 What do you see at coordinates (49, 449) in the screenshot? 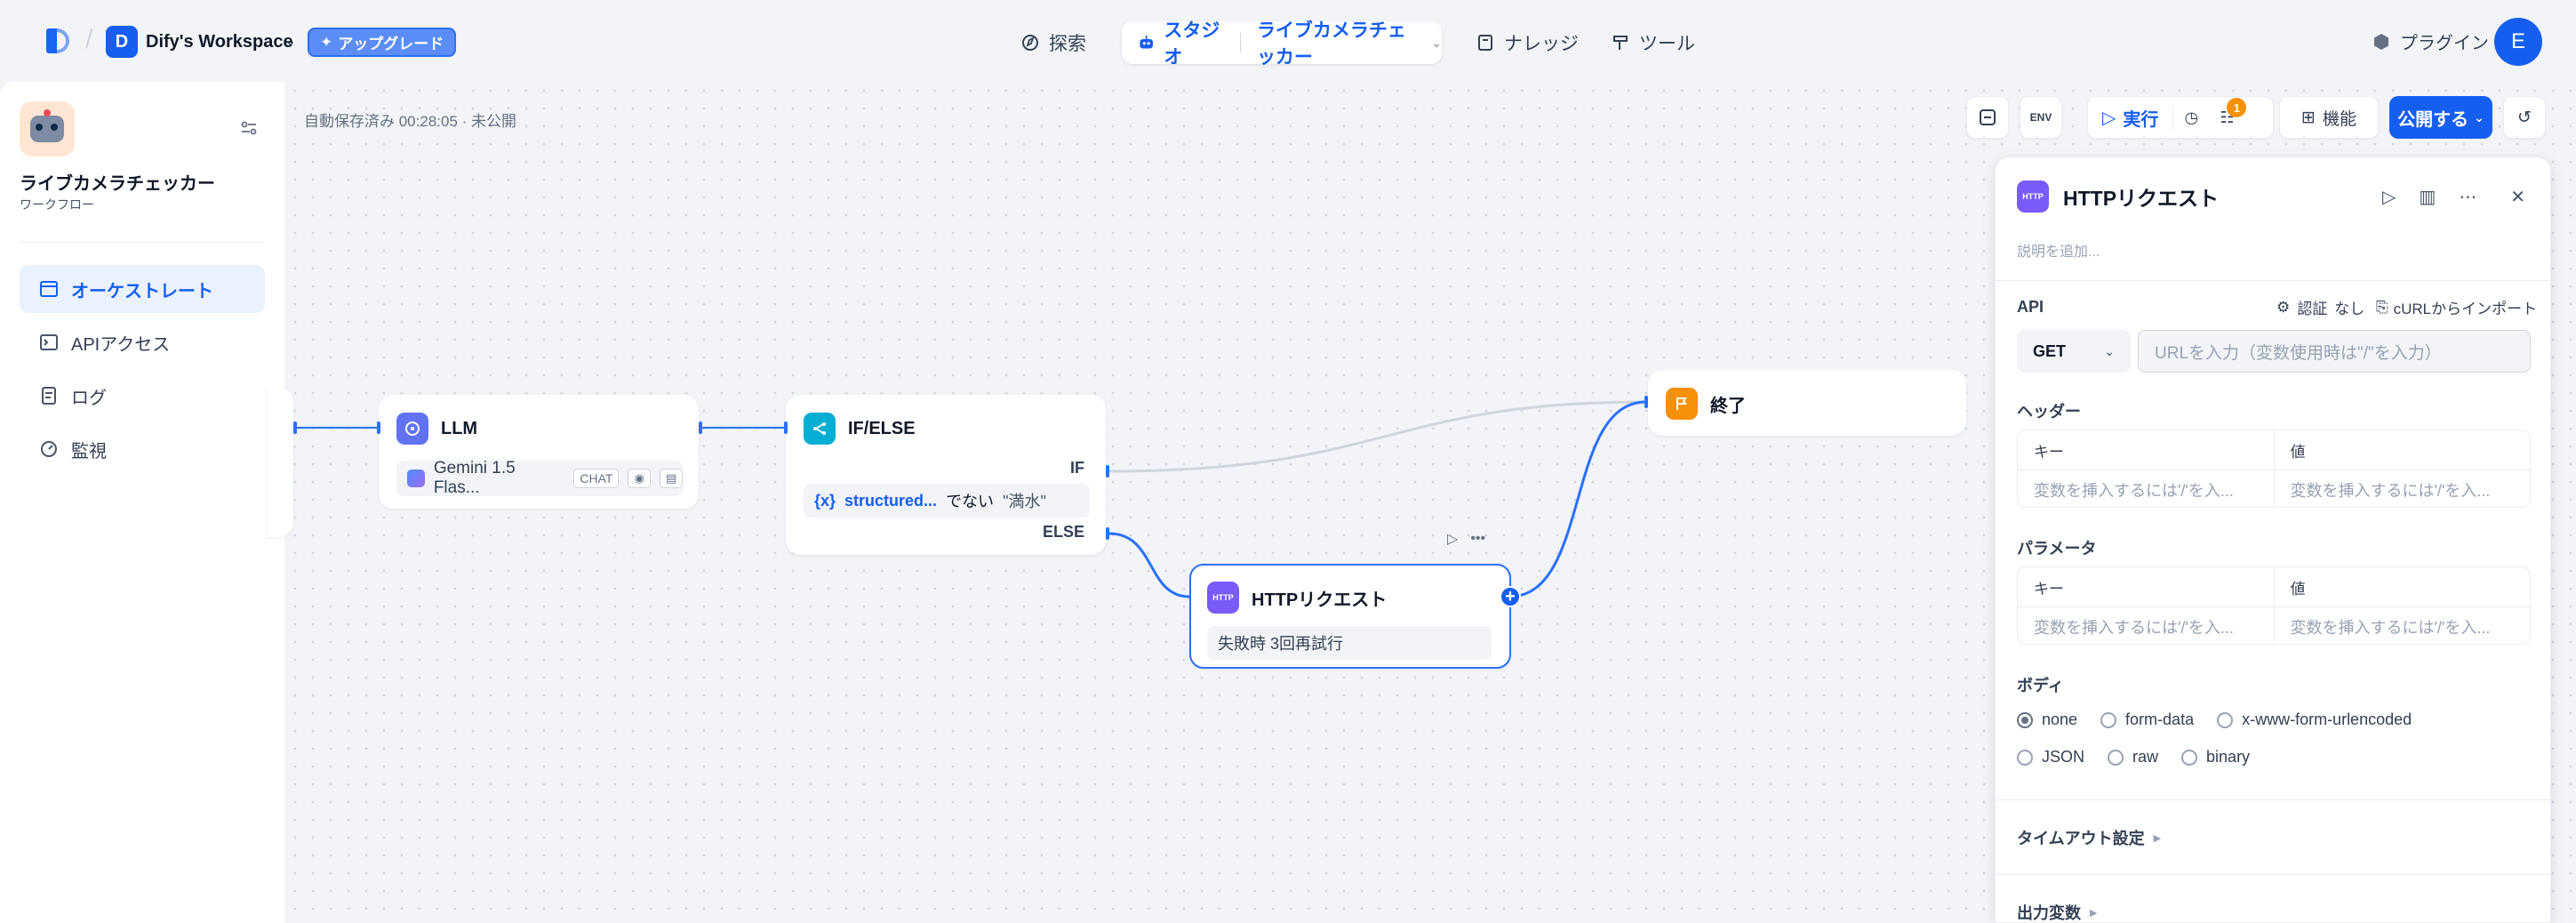
I see `dashboard-icon` at bounding box center [49, 449].